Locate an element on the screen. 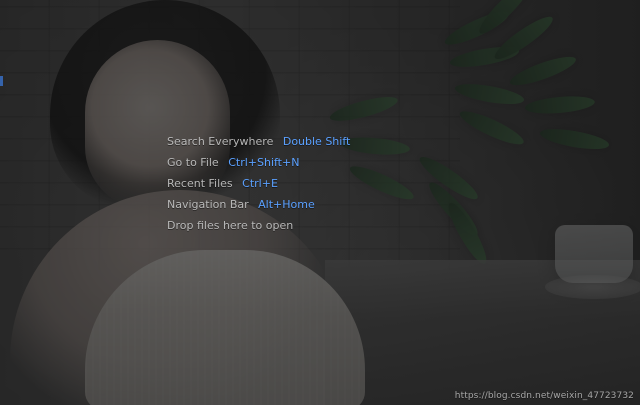 This screenshot has height=405, width=640. hint-shortcut: Alt+Home is located at coordinates (286, 204).